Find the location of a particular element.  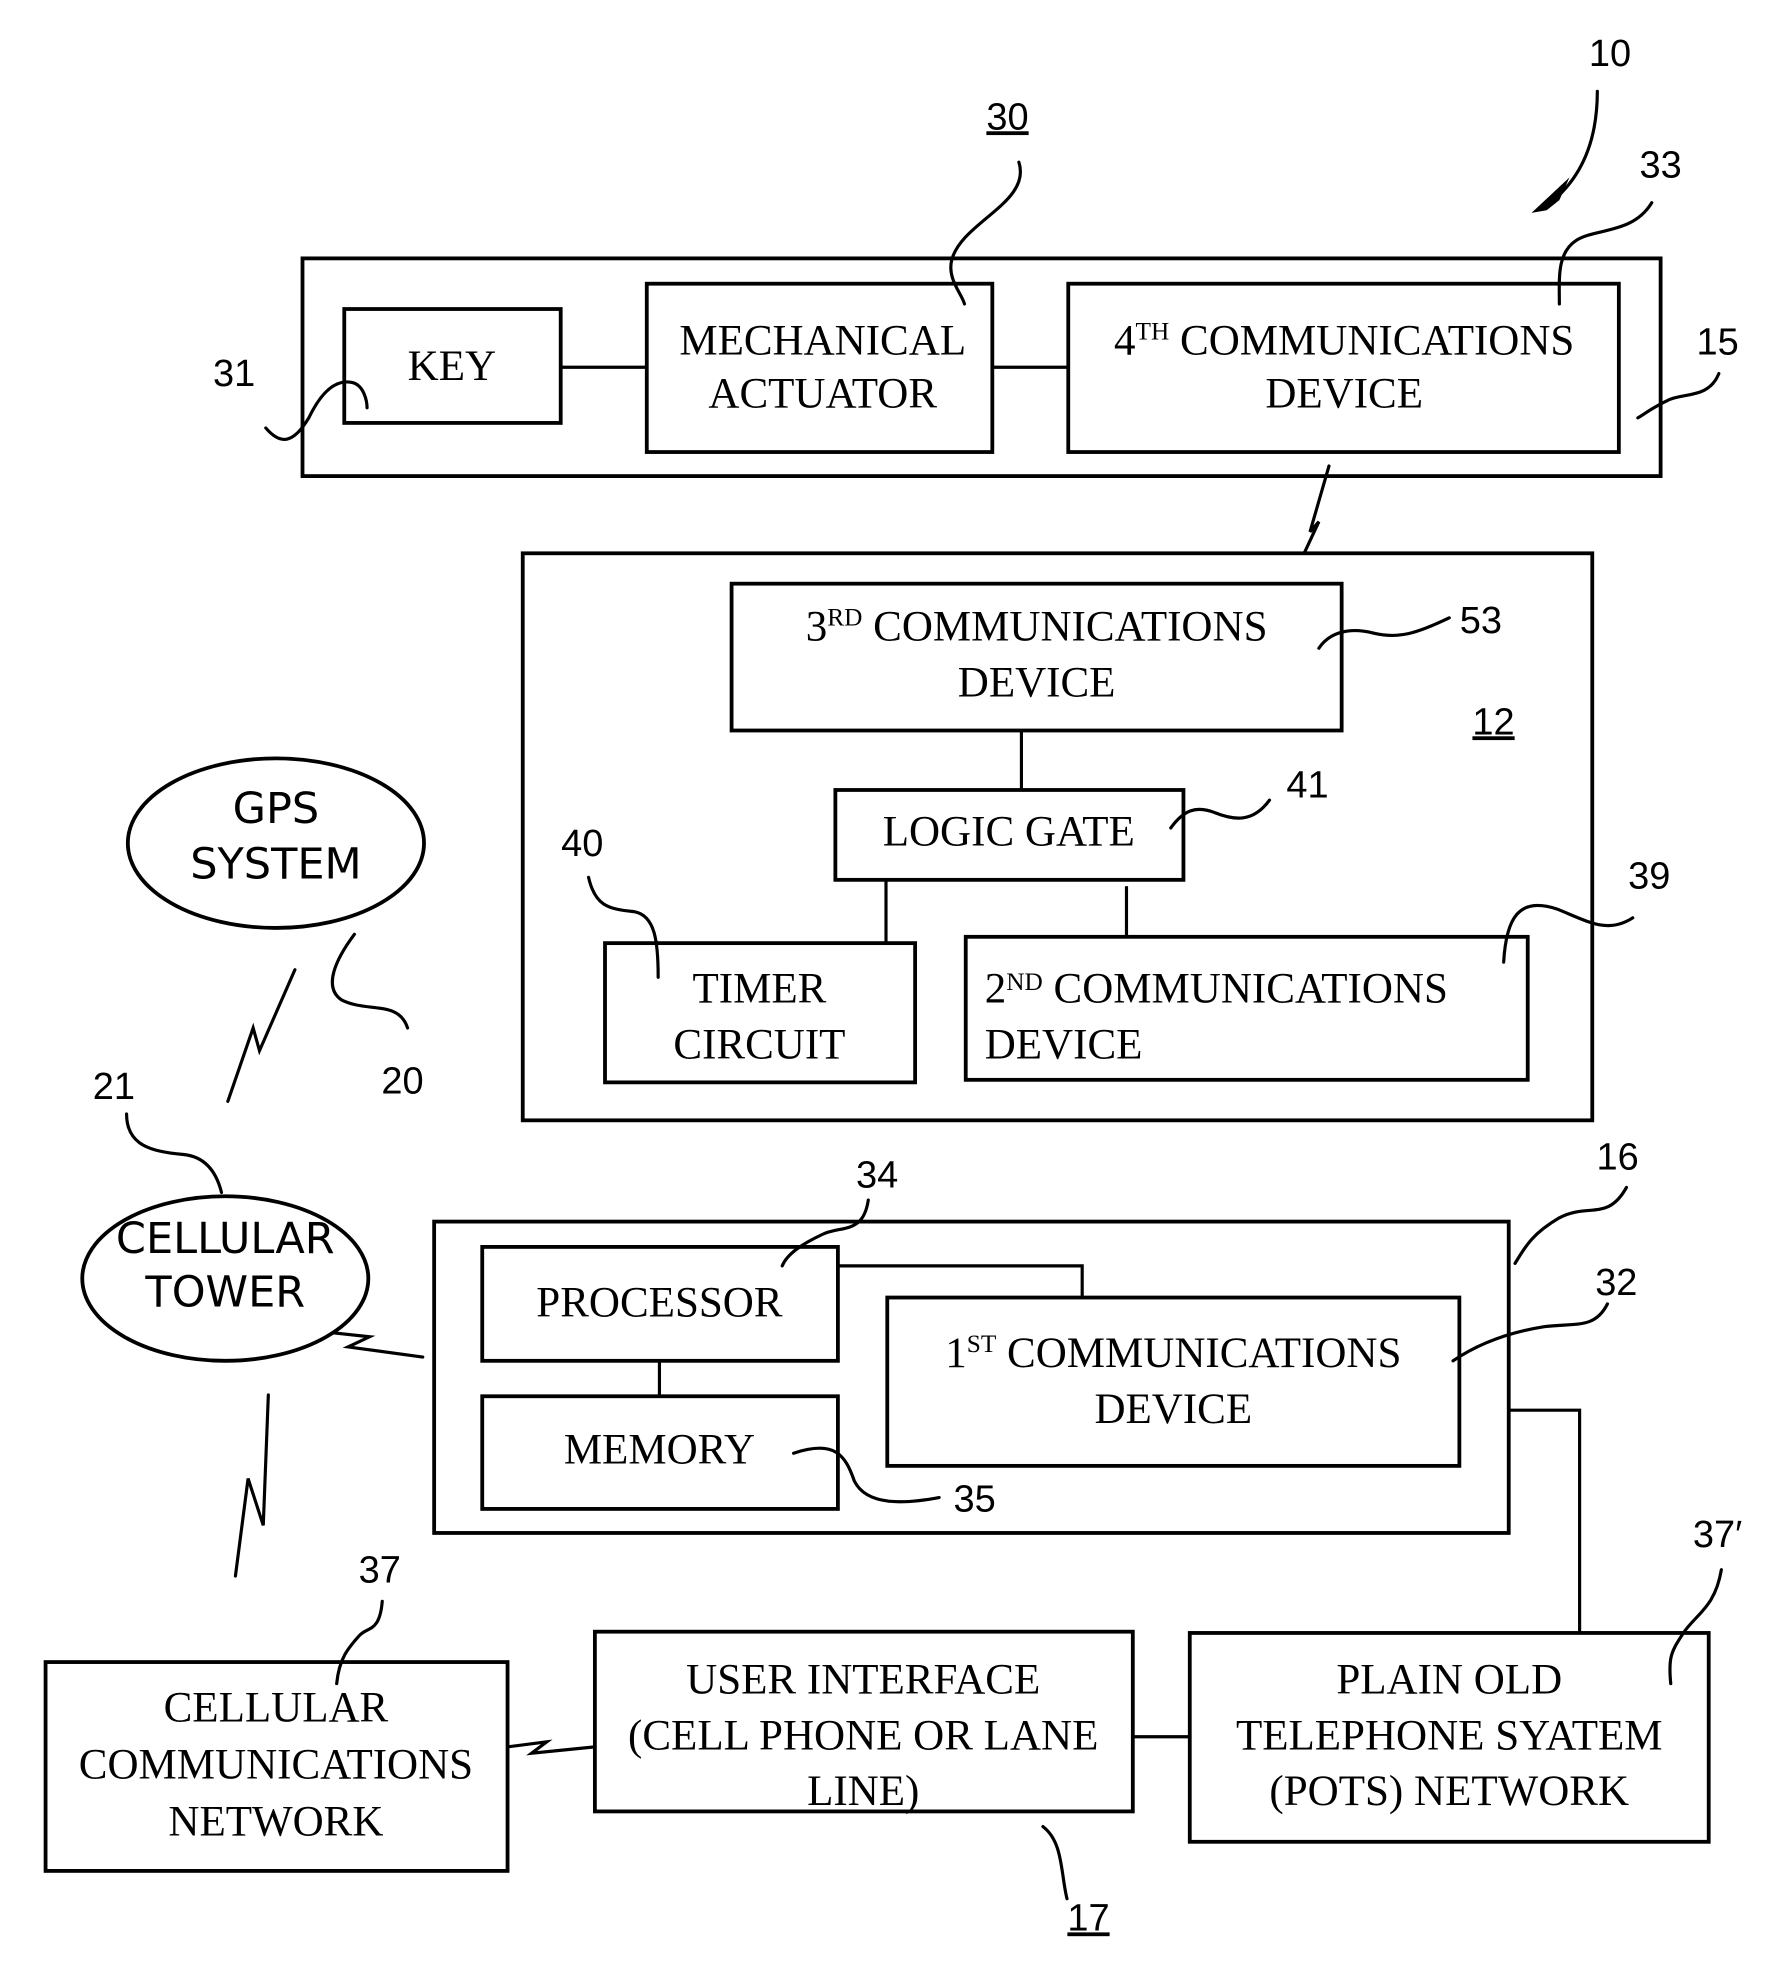

third-comm-line1: 3RD COMMUNICATIONS is located at coordinates (1037, 626).